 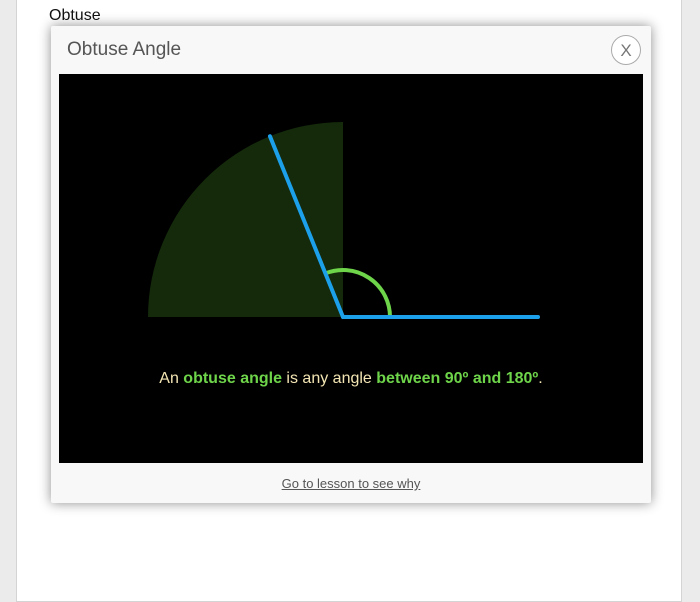 What do you see at coordinates (232, 378) in the screenshot?
I see `caption-term: obtuse angle` at bounding box center [232, 378].